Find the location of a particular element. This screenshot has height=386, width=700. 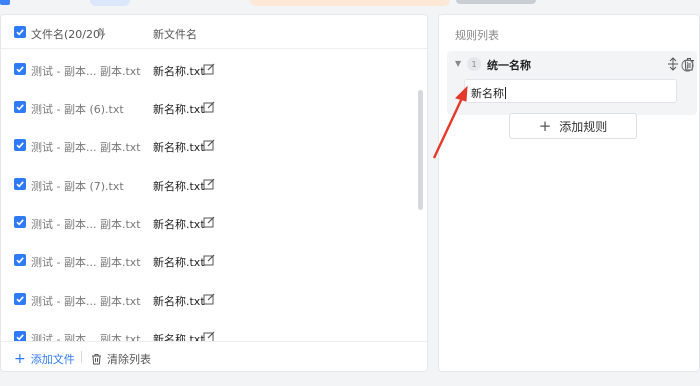

top-toolbar-strip is located at coordinates (350, 5).